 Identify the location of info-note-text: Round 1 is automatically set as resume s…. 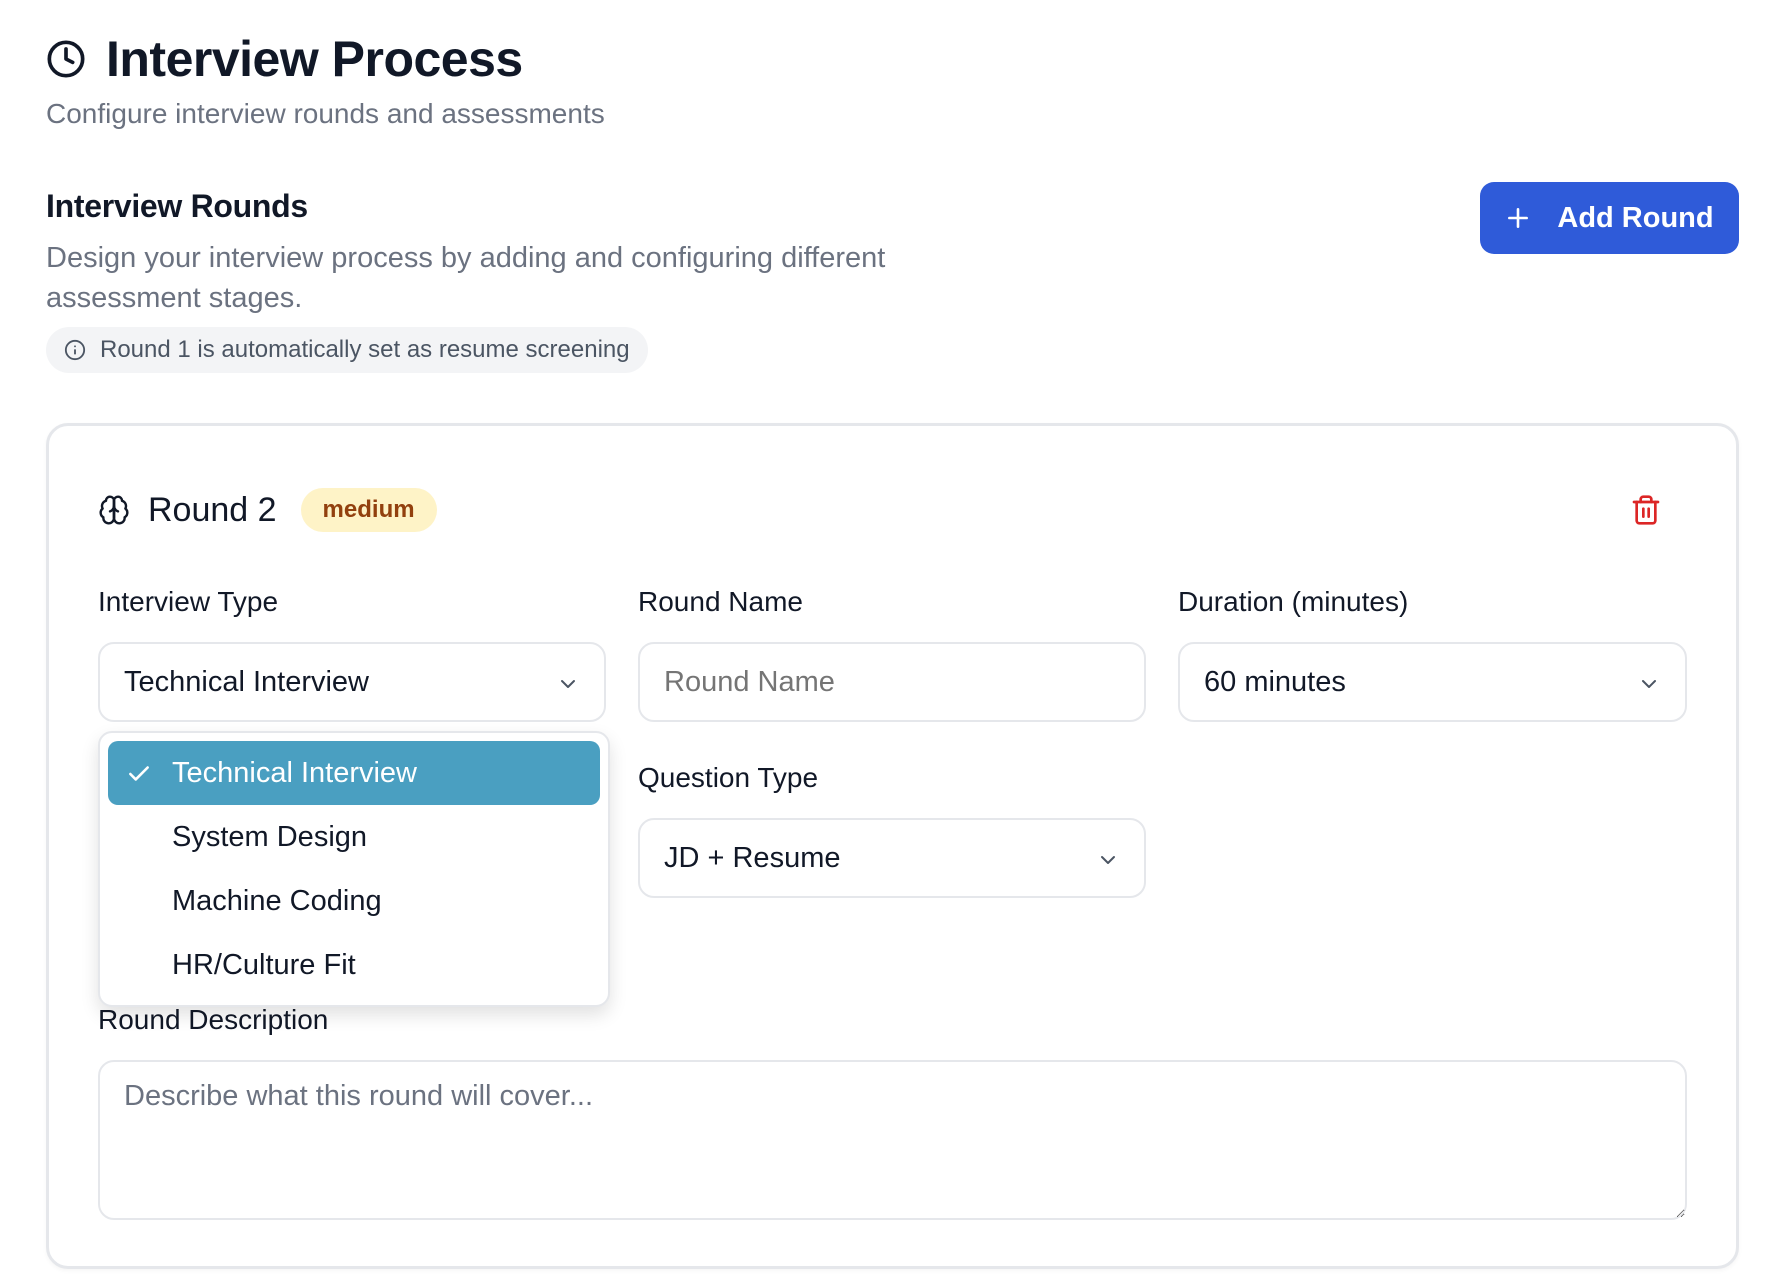
(365, 349).